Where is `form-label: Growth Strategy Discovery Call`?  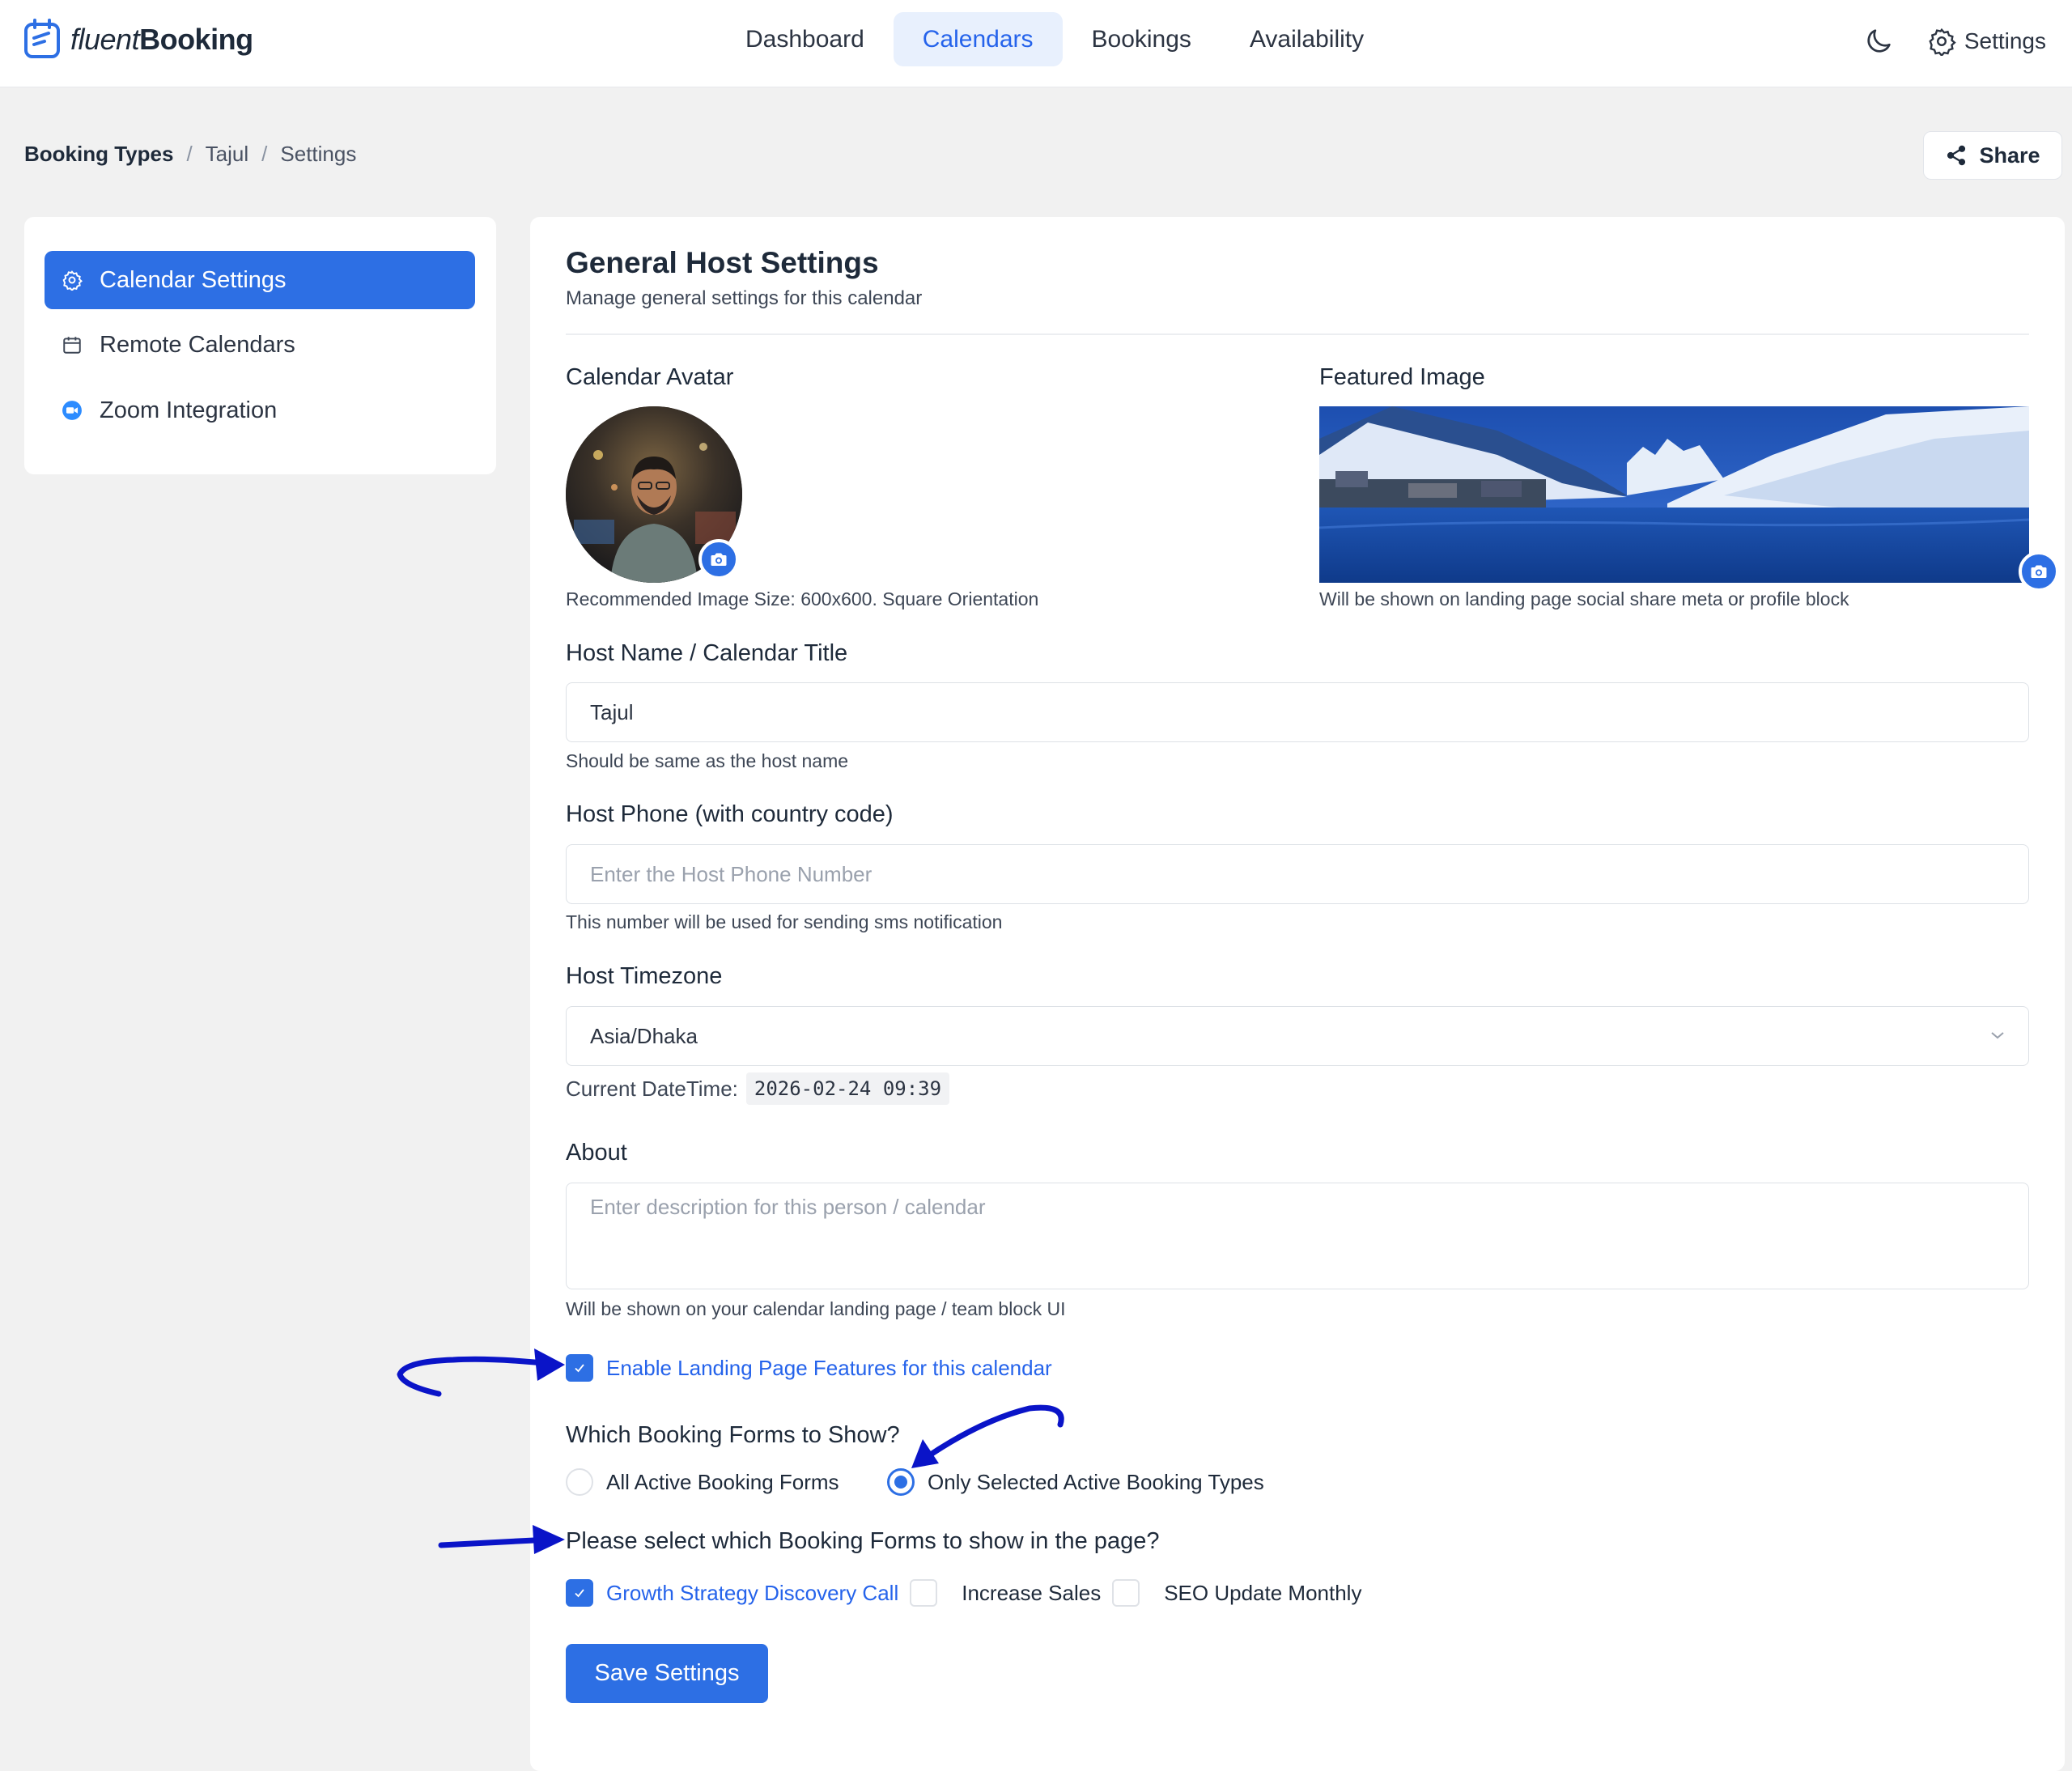 form-label: Growth Strategy Discovery Call is located at coordinates (752, 1592).